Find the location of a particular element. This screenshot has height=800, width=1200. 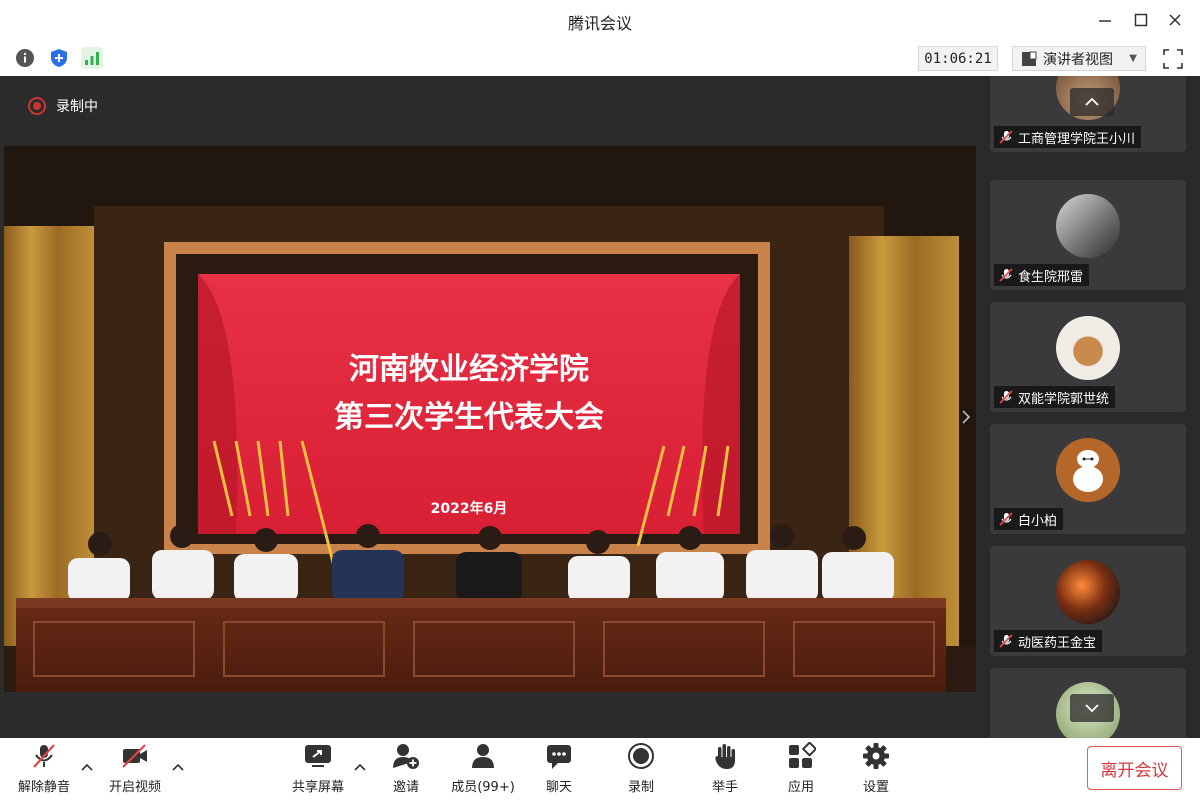

chevron-up-icon is located at coordinates (1092, 101).